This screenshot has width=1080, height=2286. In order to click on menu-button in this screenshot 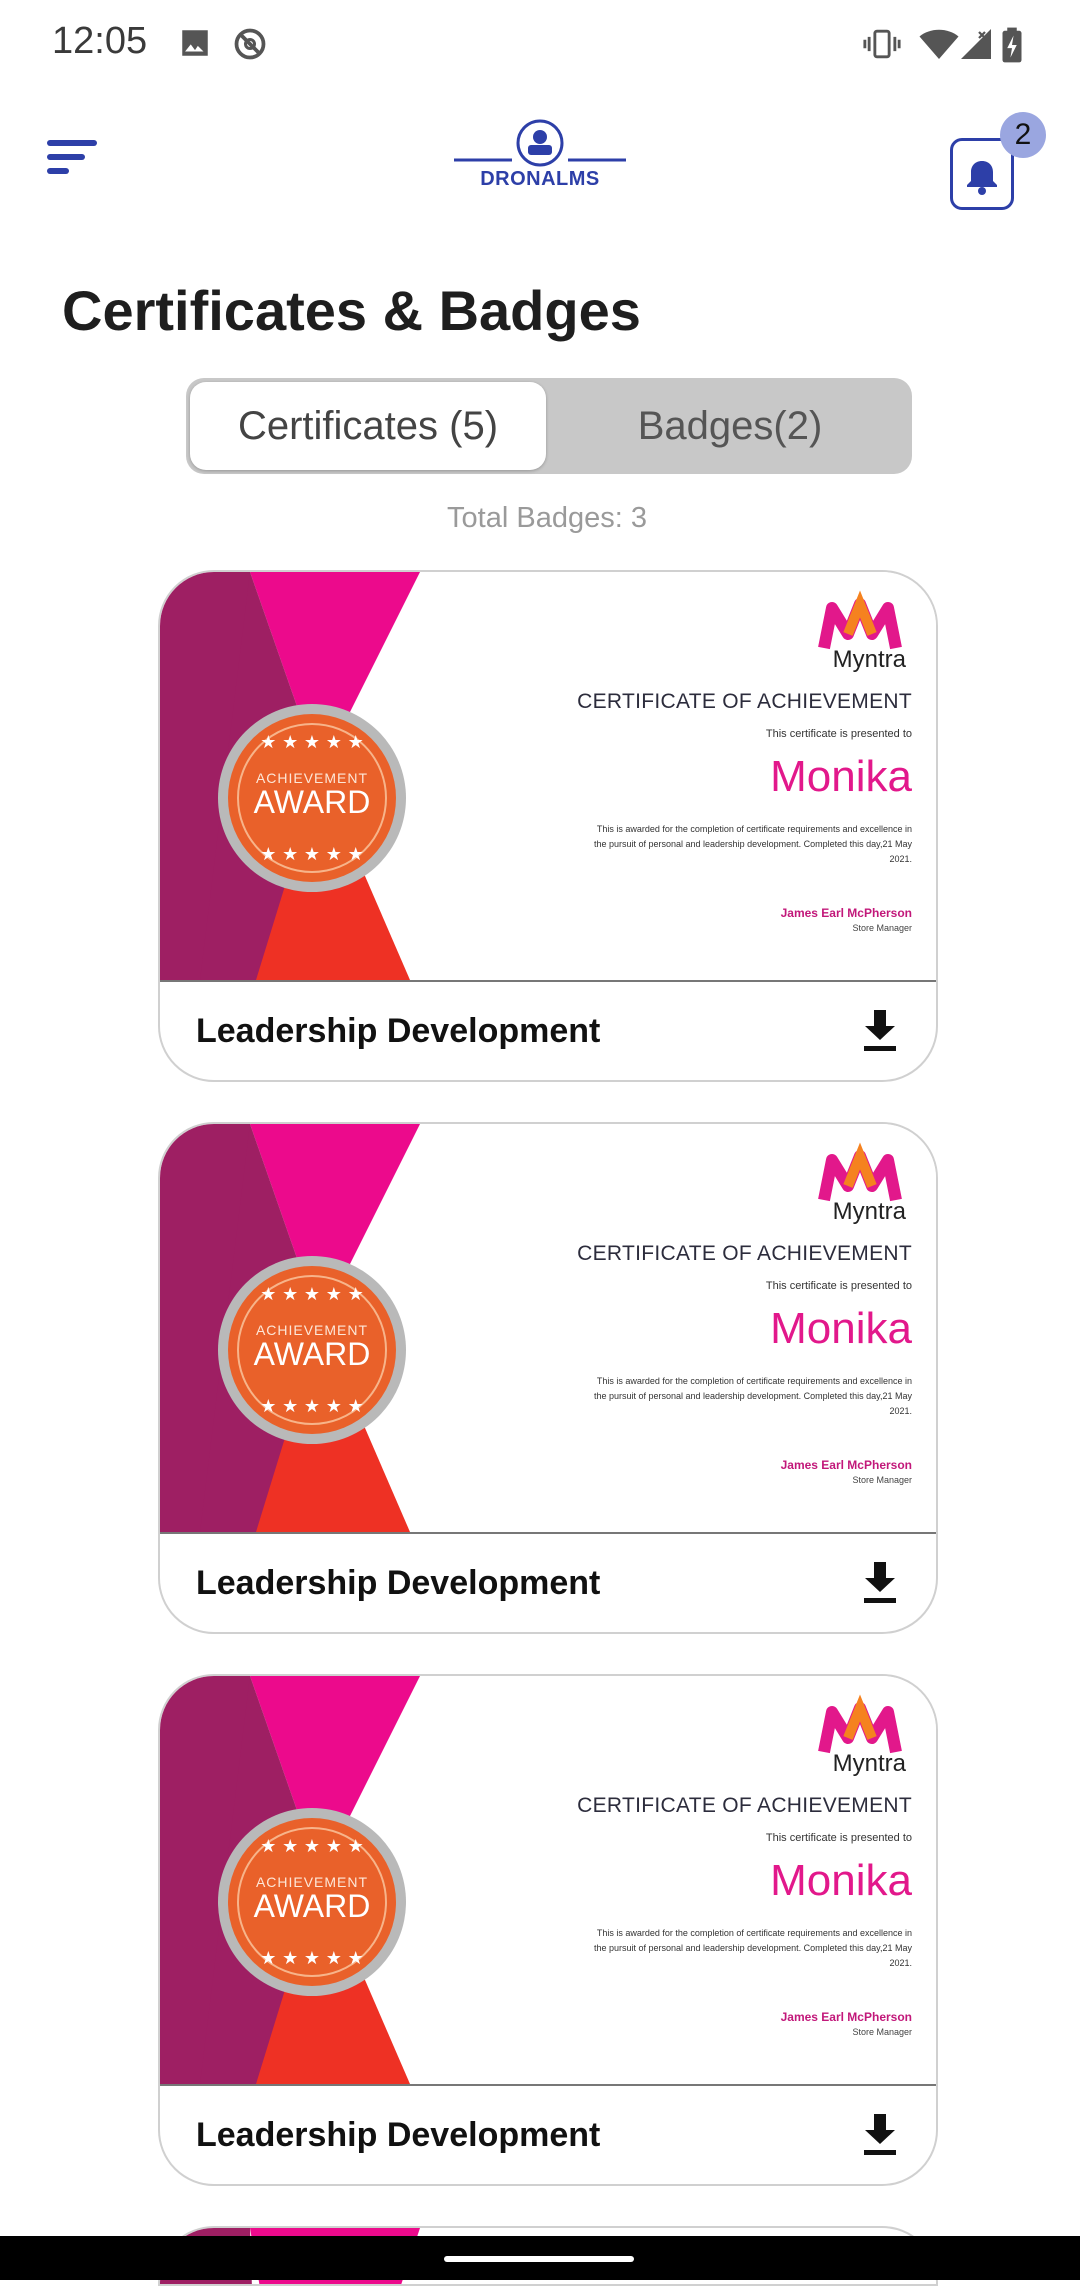, I will do `click(74, 159)`.